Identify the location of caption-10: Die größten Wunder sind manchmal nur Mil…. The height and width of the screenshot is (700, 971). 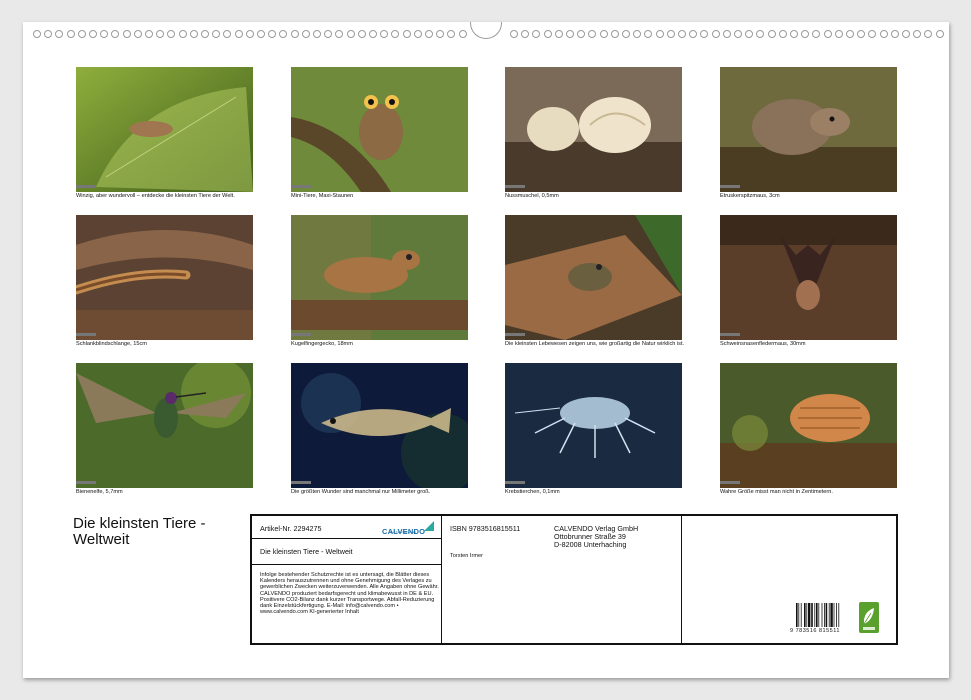
(361, 492).